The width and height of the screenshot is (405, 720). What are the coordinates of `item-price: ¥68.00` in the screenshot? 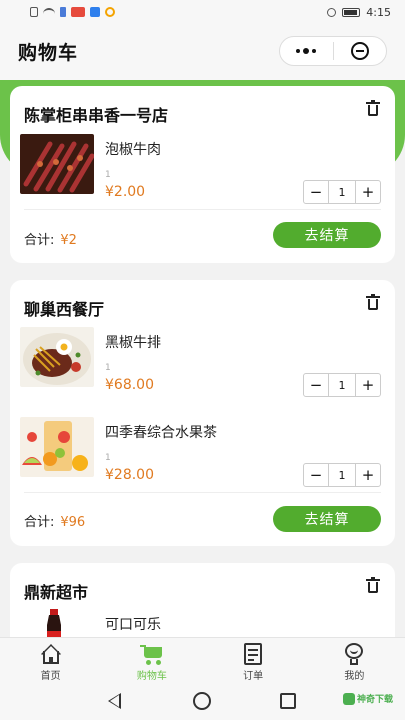 It's located at (129, 385).